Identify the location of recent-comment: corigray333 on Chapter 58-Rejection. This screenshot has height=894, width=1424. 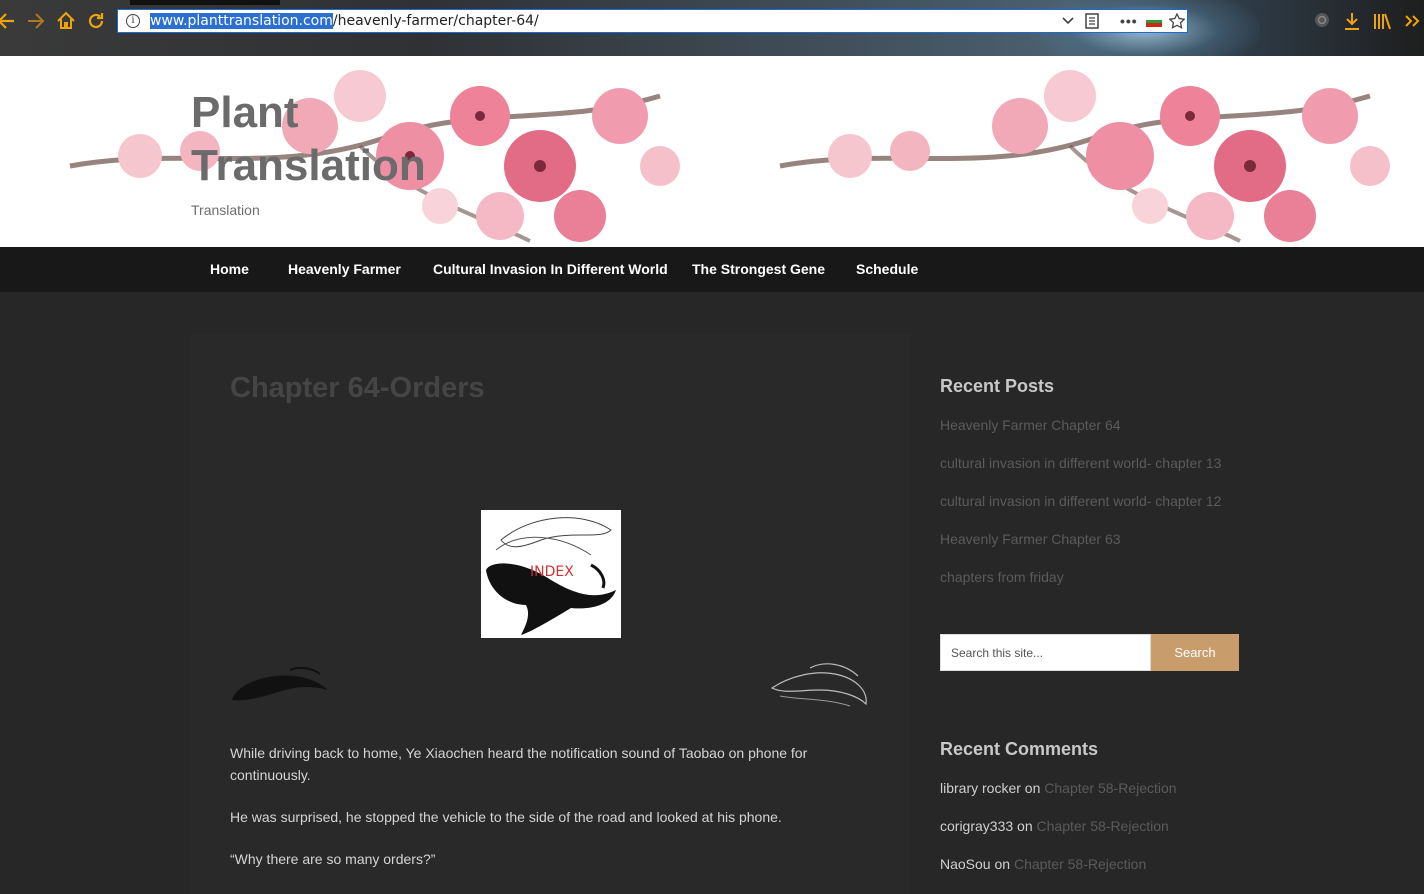
(1054, 826).